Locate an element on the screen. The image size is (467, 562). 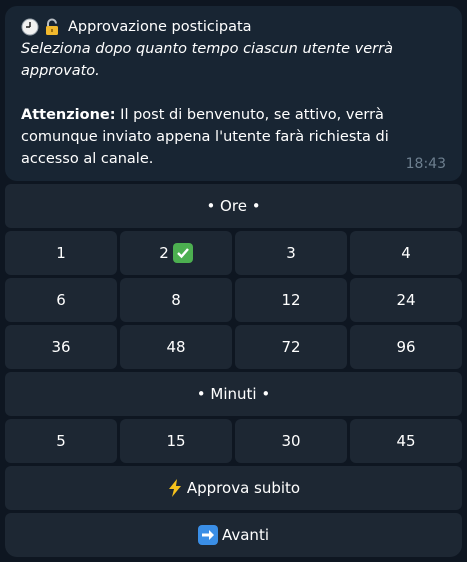
minute-button-15: 15 is located at coordinates (176, 441).